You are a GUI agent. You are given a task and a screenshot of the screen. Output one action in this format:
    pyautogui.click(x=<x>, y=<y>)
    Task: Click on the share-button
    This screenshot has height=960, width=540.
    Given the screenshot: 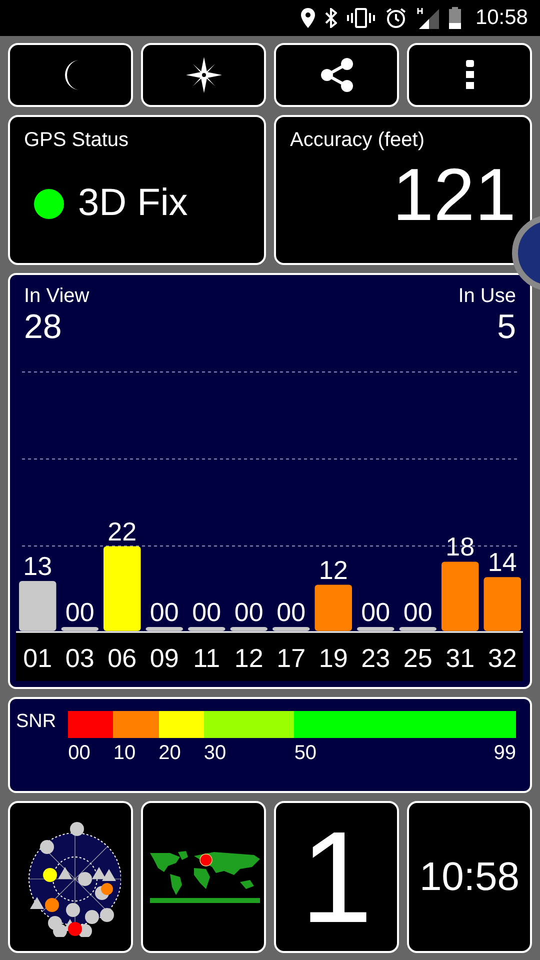 What is the action you would take?
    pyautogui.click(x=336, y=75)
    